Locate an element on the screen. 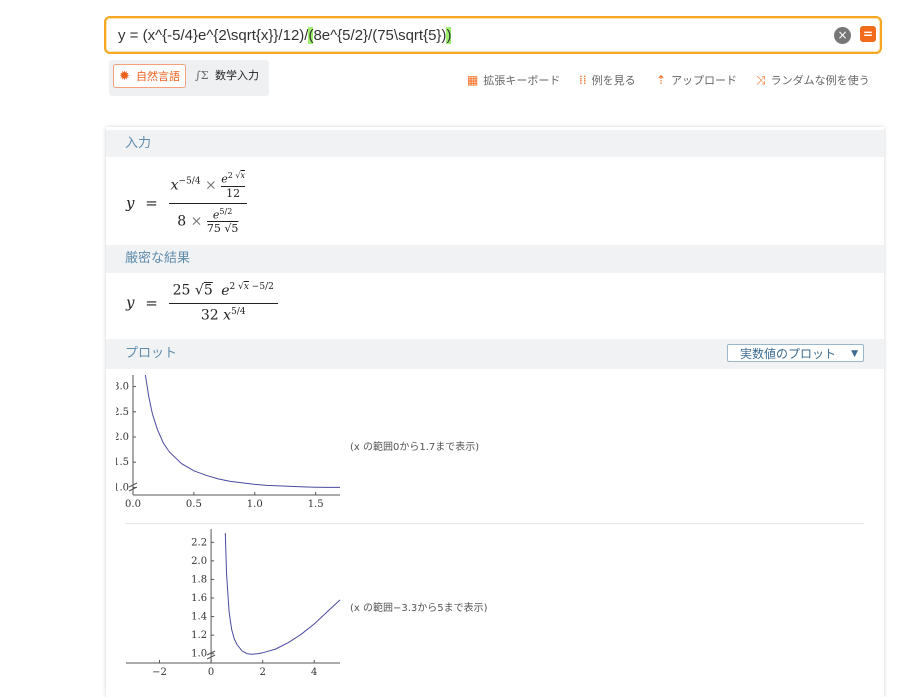 The height and width of the screenshot is (697, 905). x-tick-label: 0.0 is located at coordinates (133, 504).